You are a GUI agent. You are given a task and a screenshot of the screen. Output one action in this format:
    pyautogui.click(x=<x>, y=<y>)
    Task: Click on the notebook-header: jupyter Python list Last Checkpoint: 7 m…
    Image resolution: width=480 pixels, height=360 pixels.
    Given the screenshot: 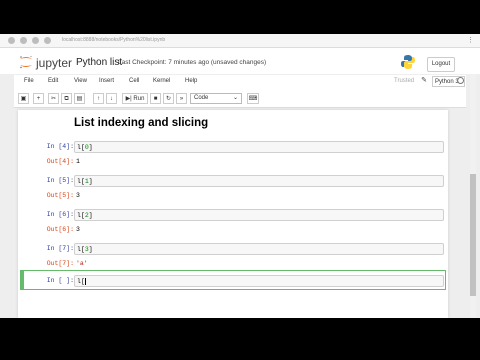 What is the action you would take?
    pyautogui.click(x=240, y=61)
    